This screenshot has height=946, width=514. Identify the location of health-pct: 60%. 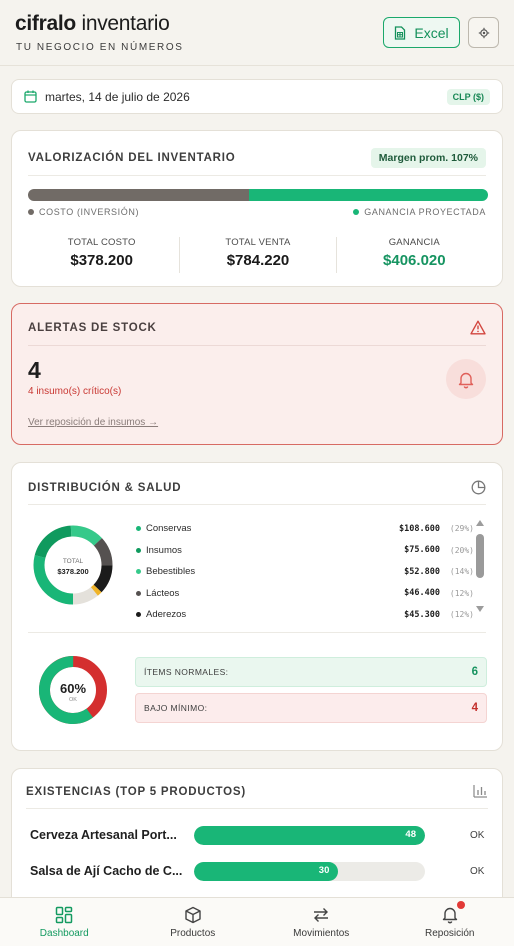
(73, 688).